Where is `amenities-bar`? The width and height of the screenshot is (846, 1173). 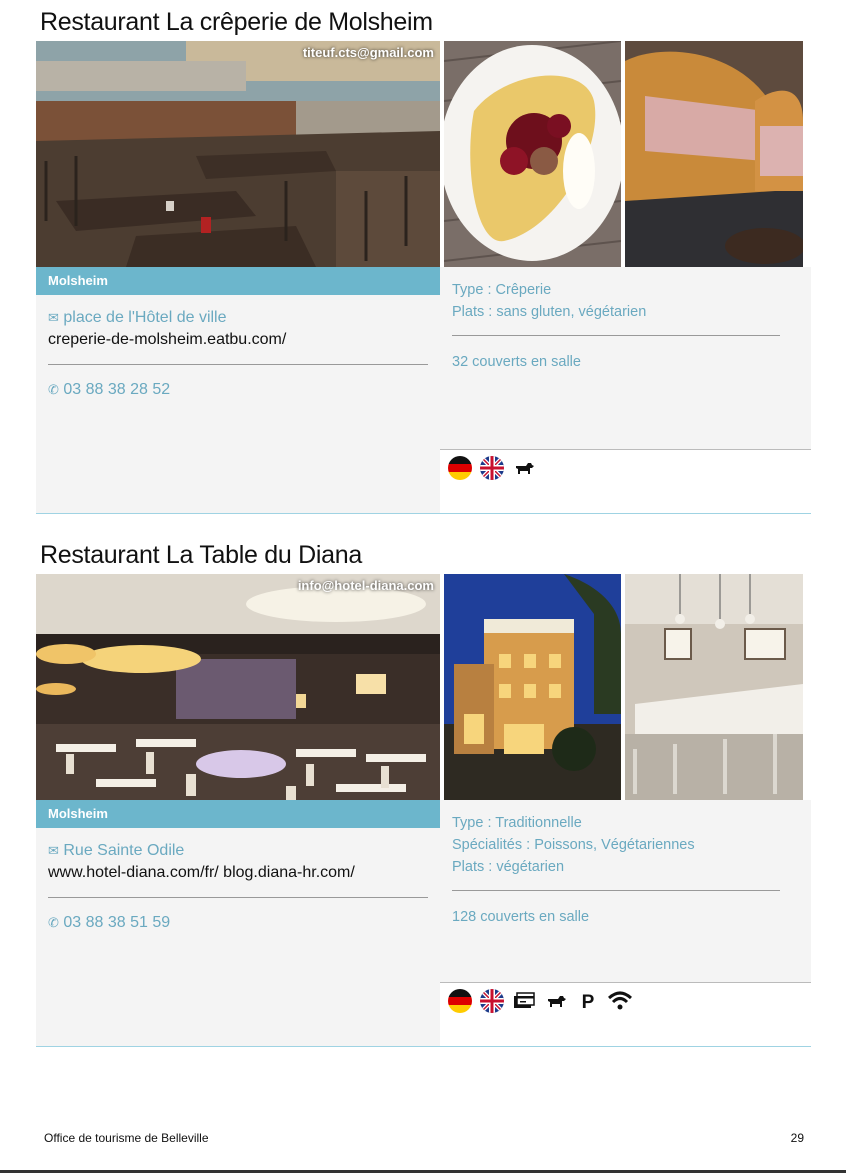
amenities-bar is located at coordinates (625, 482).